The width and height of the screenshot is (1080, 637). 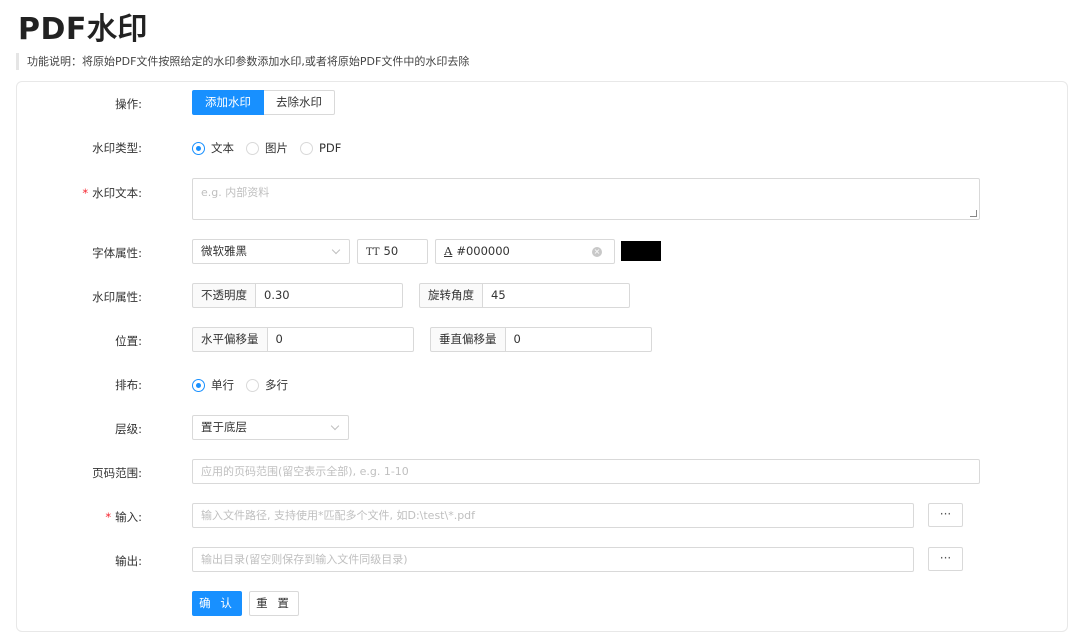 What do you see at coordinates (945, 515) in the screenshot?
I see `input-browse-button: ···` at bounding box center [945, 515].